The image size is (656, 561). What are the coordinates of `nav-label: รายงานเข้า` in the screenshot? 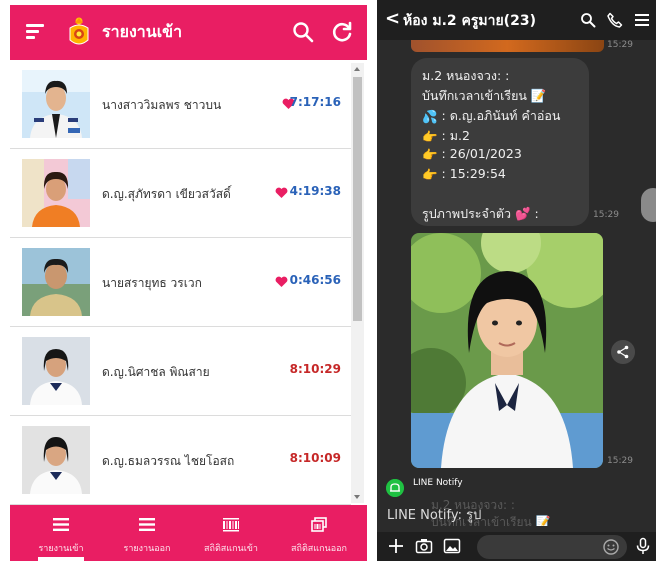 It's located at (61, 549).